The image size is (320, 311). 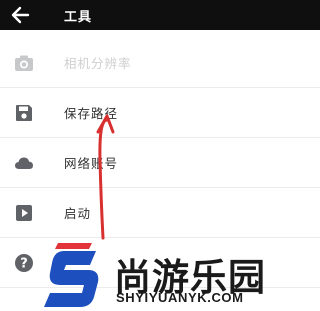 What do you see at coordinates (78, 213) in the screenshot?
I see `menu-item-label: 启动` at bounding box center [78, 213].